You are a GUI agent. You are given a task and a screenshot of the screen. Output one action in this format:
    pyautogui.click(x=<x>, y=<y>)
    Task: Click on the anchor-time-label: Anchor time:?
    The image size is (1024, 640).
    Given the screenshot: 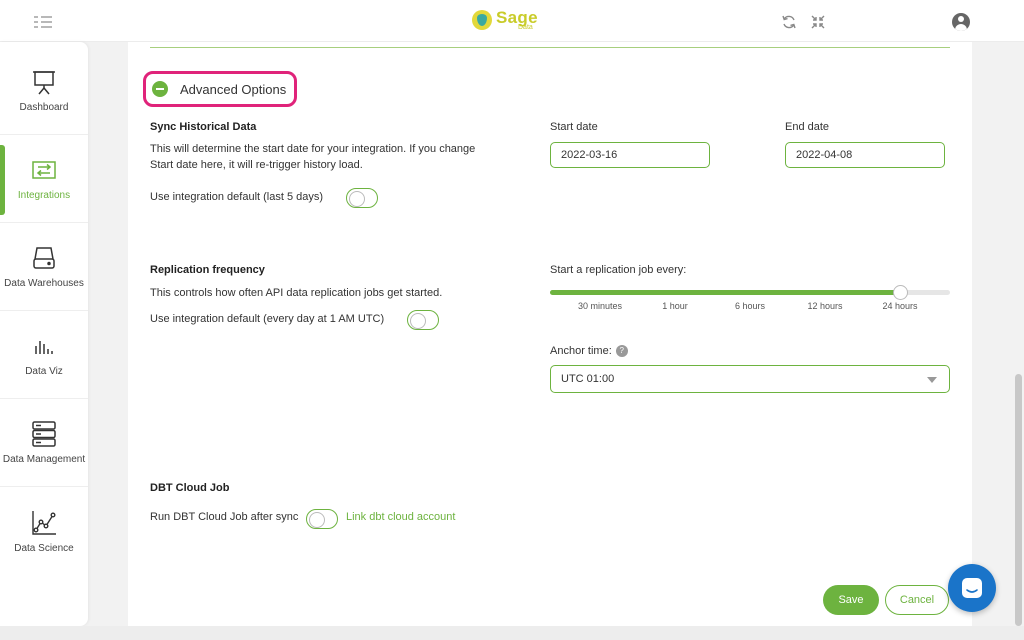 What is the action you would take?
    pyautogui.click(x=589, y=351)
    